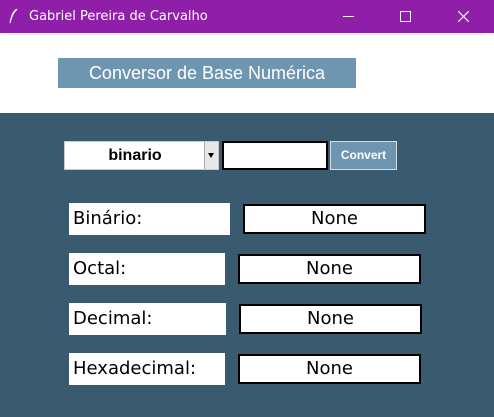  Describe the element at coordinates (147, 319) in the screenshot. I see `decimal-label: Decimal:` at that location.